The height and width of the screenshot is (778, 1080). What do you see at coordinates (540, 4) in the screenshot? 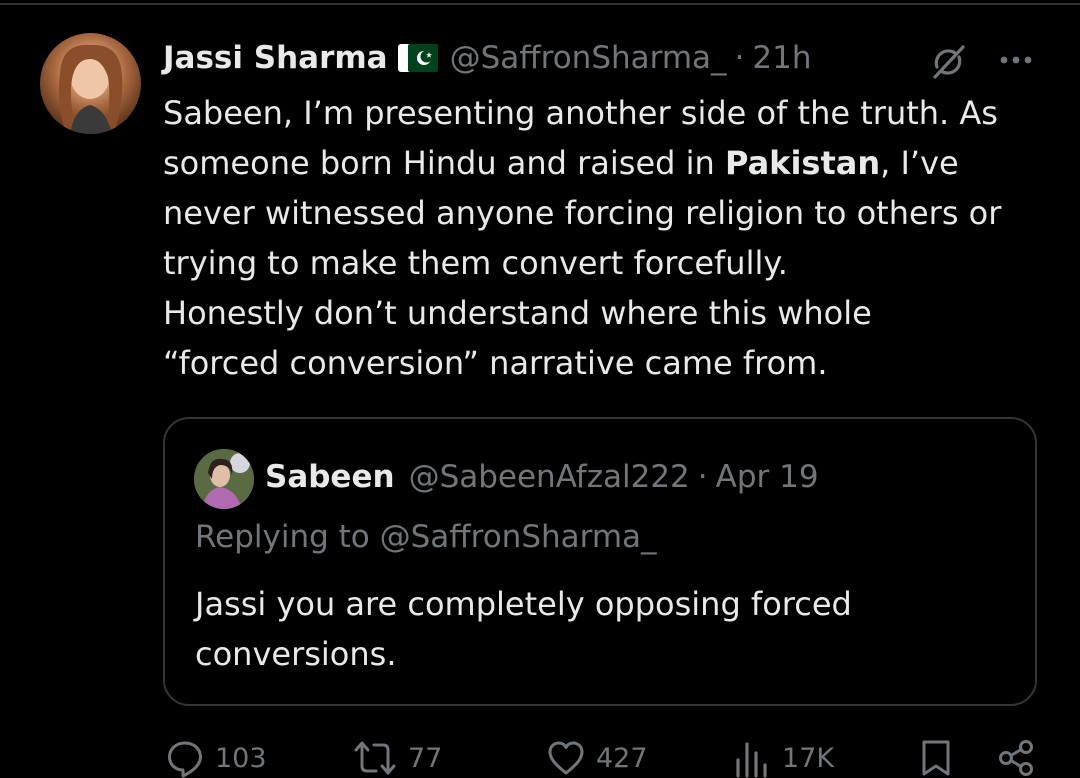
I see `top-divider` at bounding box center [540, 4].